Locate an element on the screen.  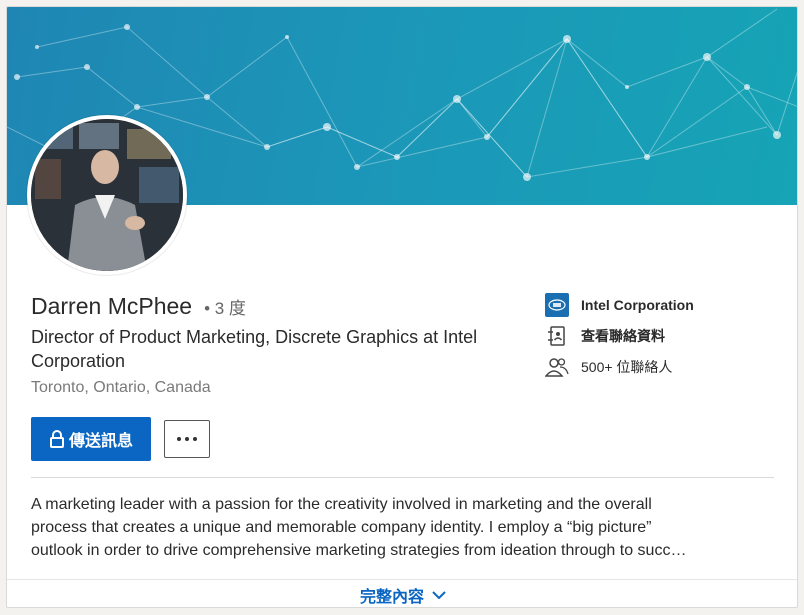
profile-location: Toronto, Ontario, Canada is located at coordinates (121, 387).